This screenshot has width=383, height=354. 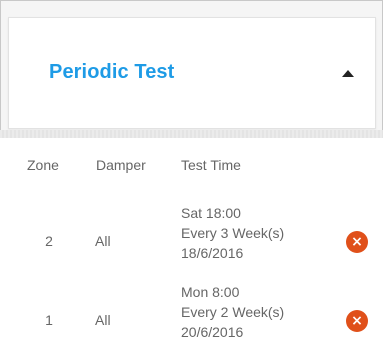 I want to click on test-time-day: Sat 18:00, so click(x=211, y=213).